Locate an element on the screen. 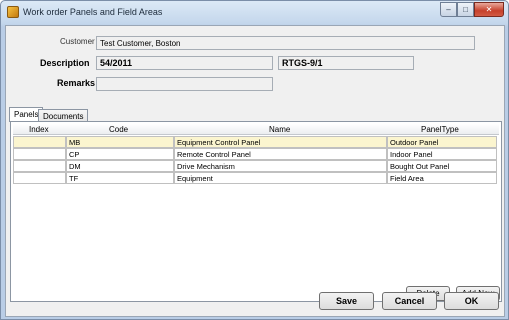 This screenshot has width=509, height=320. code-cell: DM is located at coordinates (120, 166).